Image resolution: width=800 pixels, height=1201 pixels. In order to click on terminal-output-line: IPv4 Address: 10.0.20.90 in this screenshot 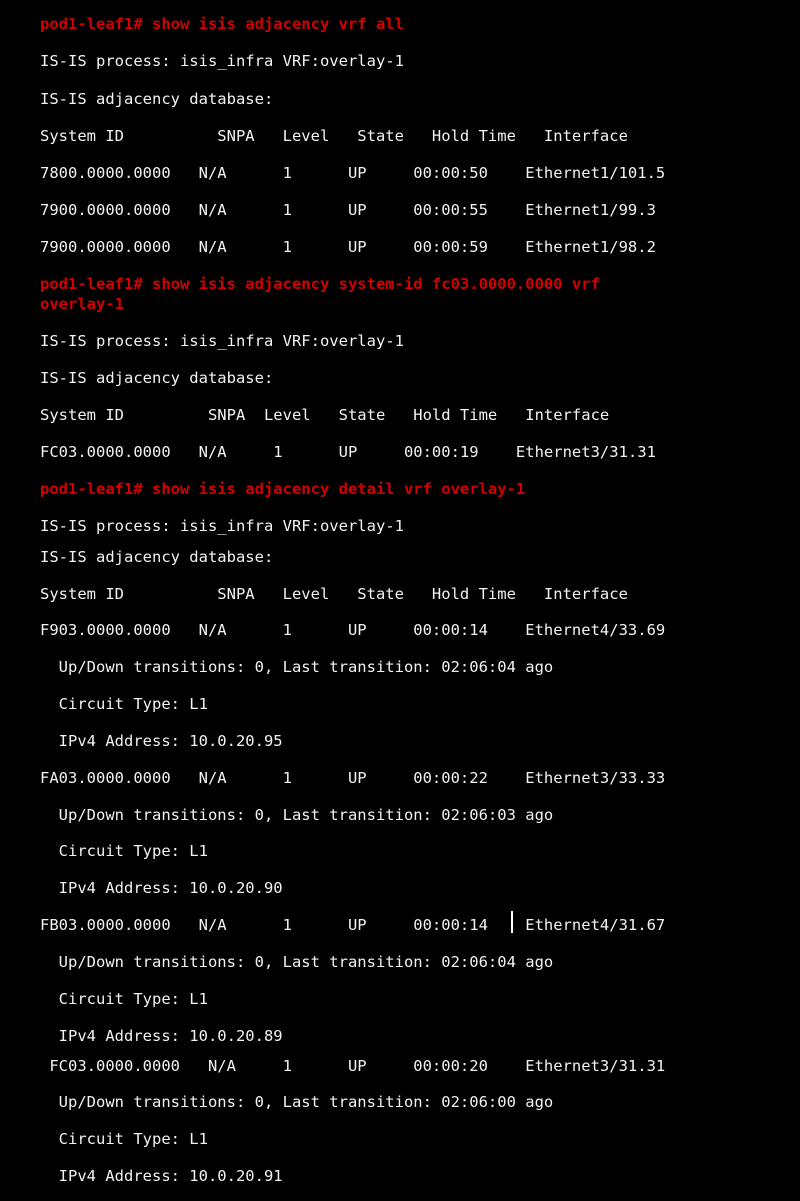, I will do `click(161, 888)`.